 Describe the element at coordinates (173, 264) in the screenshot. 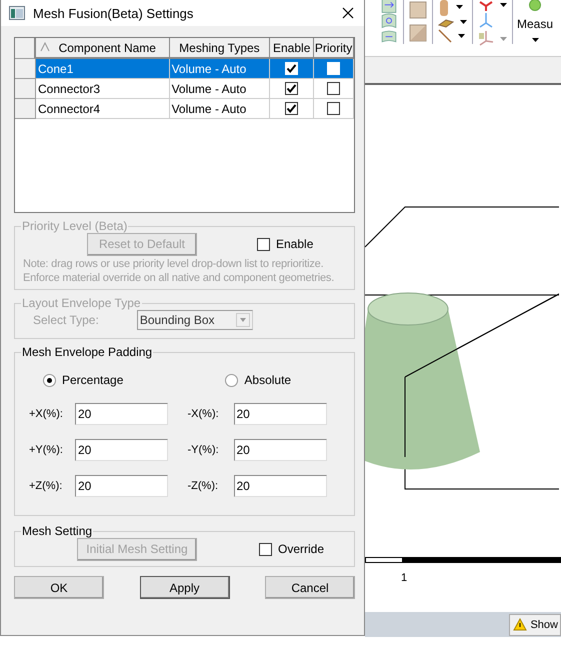

I see `note-text: Note: drag rows or use priority level drop-down list to reprioritize.` at that location.